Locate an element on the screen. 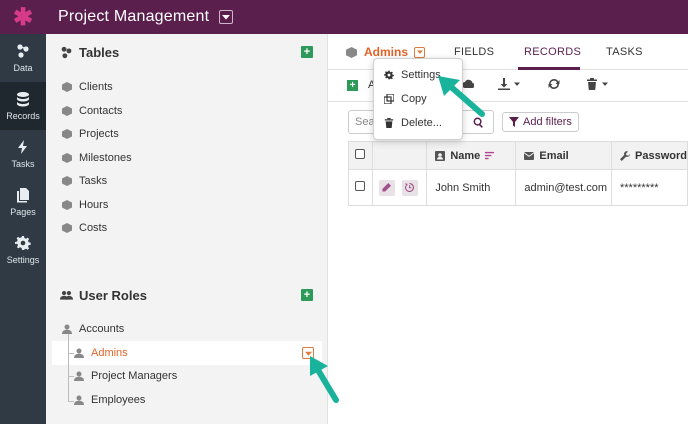 Image resolution: width=688 pixels, height=424 pixels. name-column-header: Name is located at coordinates (471, 155).